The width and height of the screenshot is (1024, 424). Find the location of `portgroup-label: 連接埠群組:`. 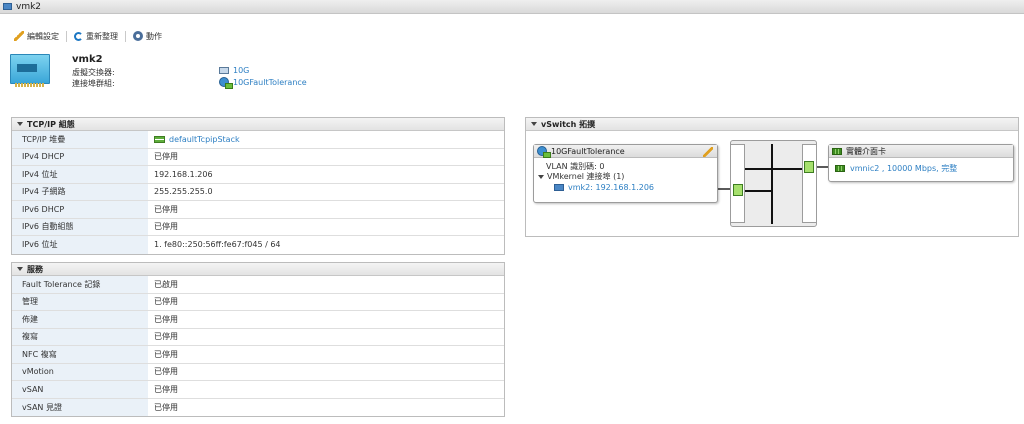

portgroup-label: 連接埠群組: is located at coordinates (93, 83).